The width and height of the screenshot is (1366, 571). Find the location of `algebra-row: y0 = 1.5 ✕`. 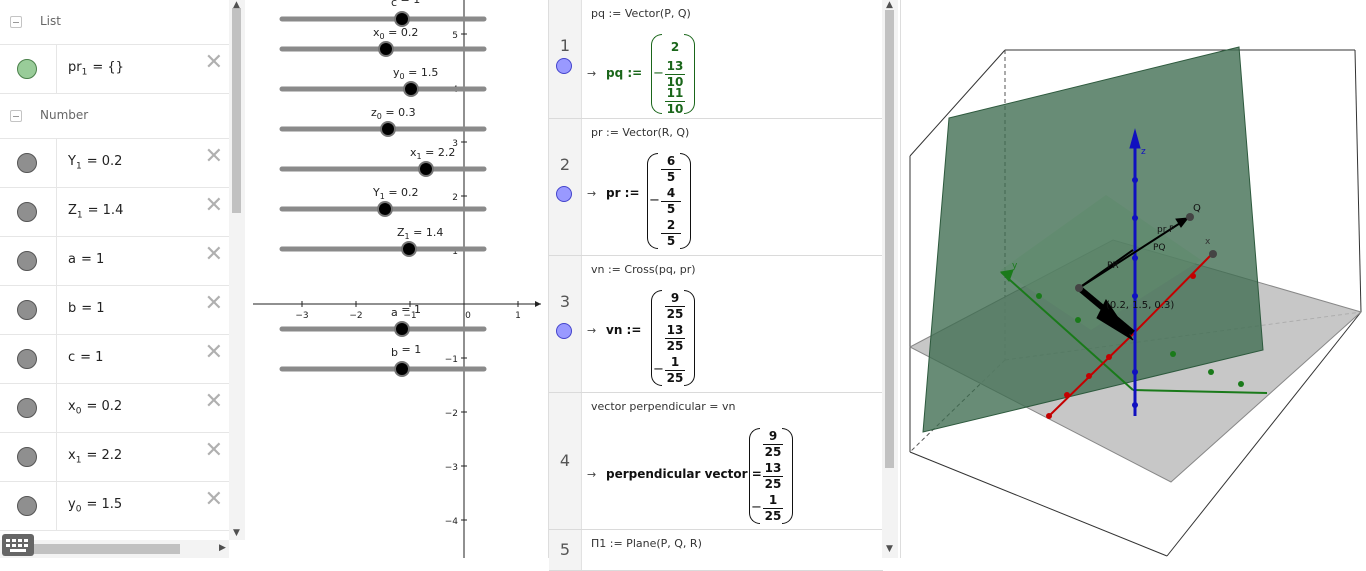

algebra-row: y0 = 1.5 ✕ is located at coordinates (114, 506).